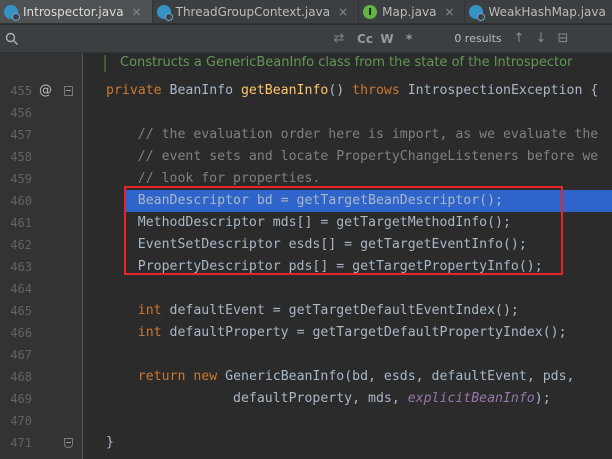  I want to click on previous-occurrence-icon: ↑, so click(519, 38).